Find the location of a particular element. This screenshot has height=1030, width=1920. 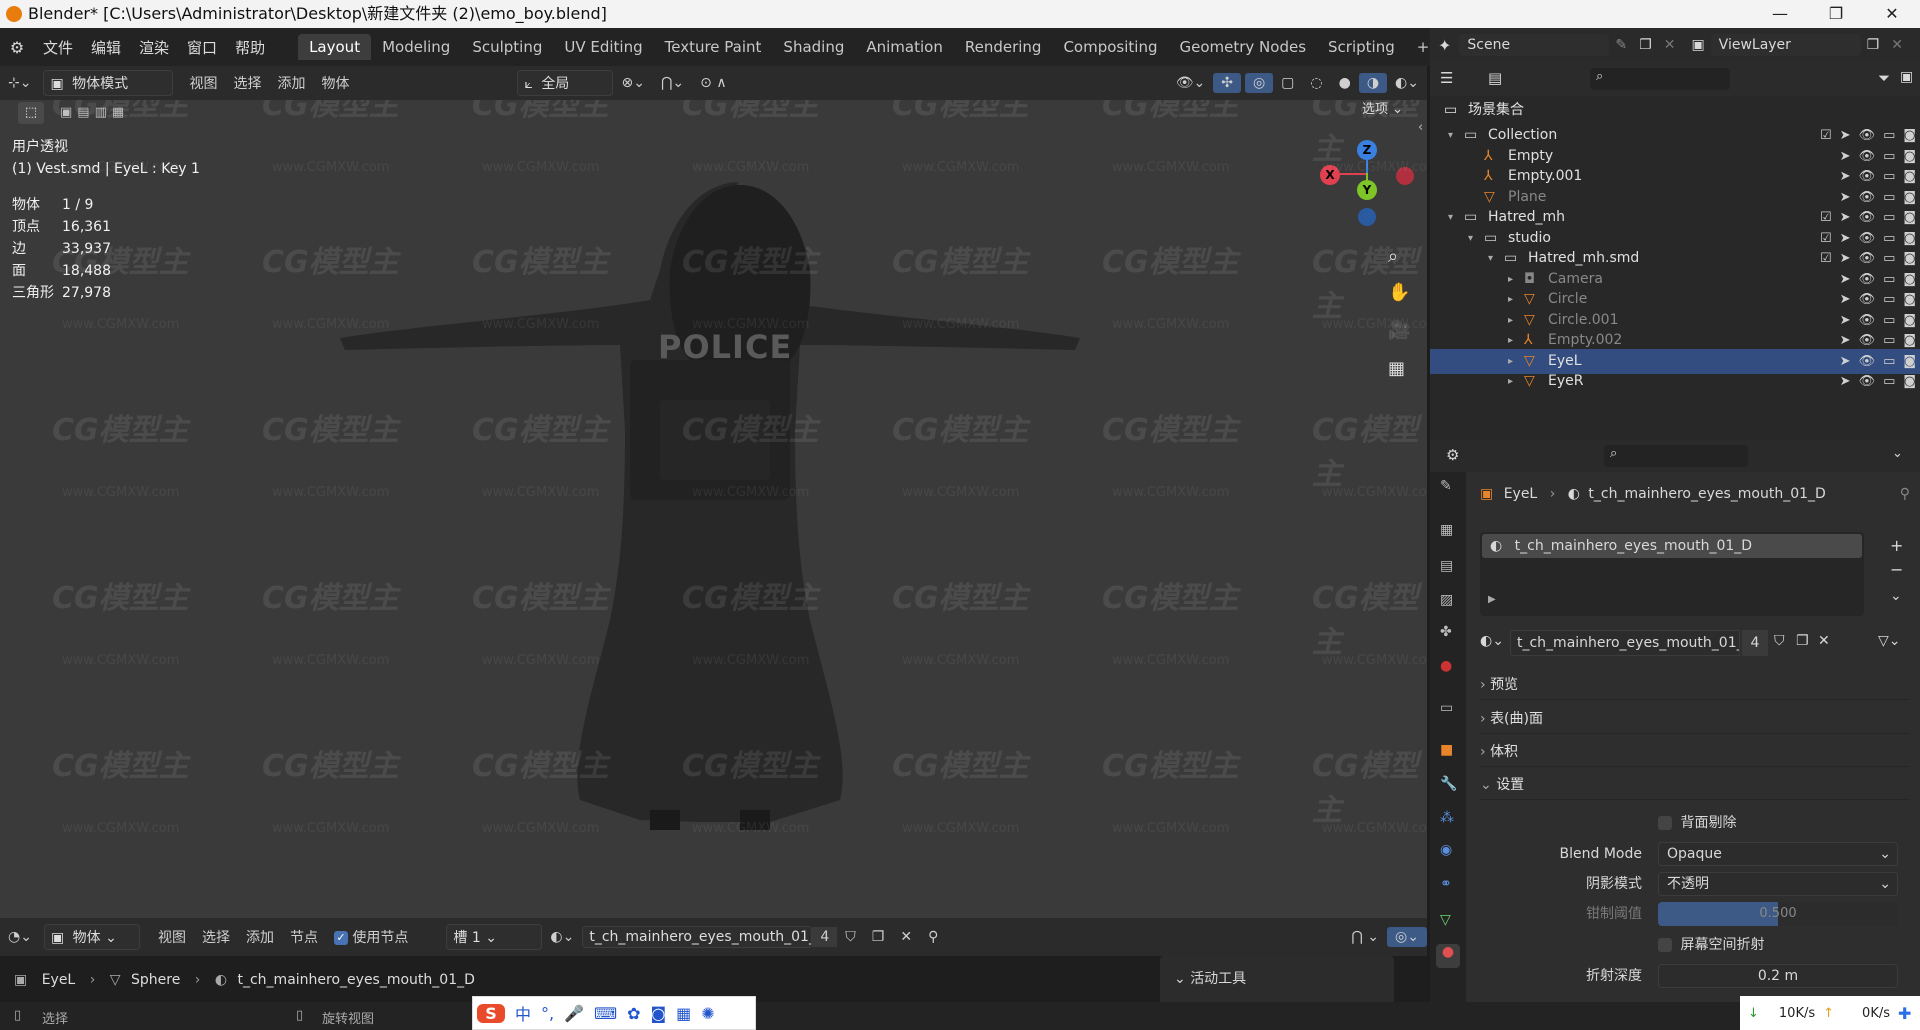

add-slot-button: + is located at coordinates (1896, 545).